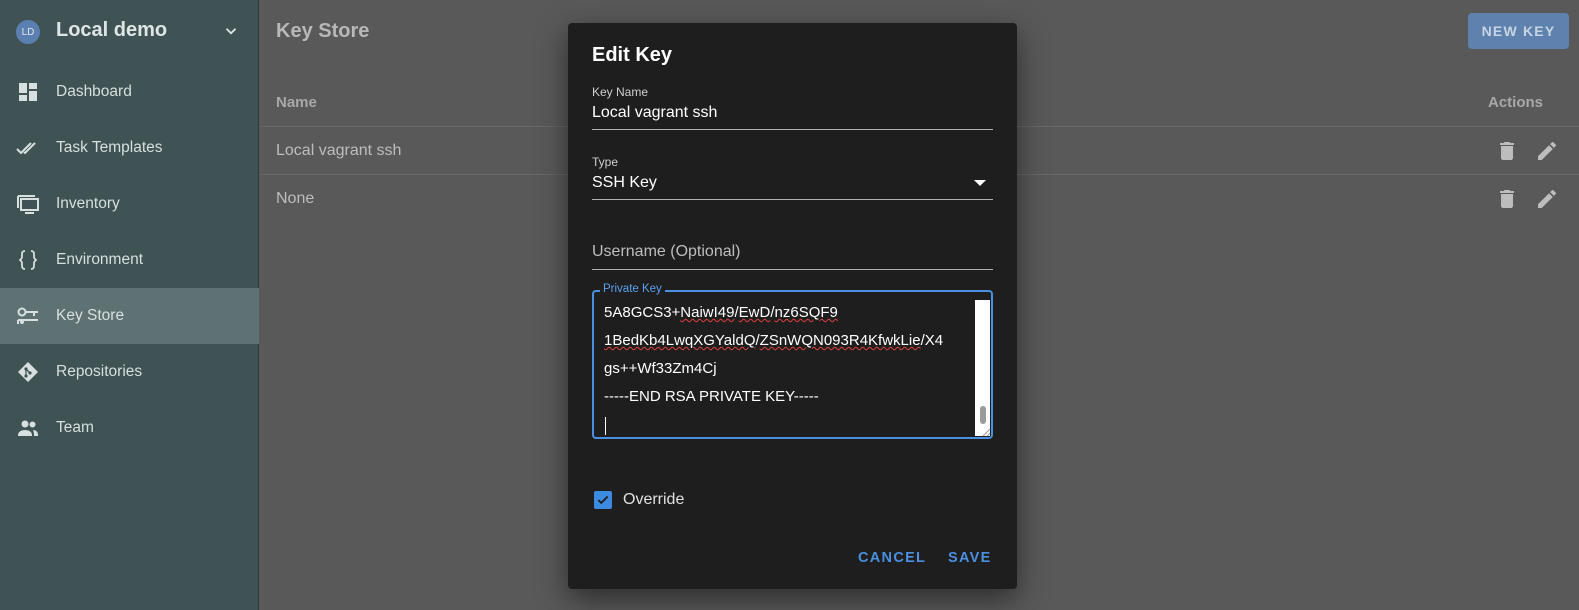 The width and height of the screenshot is (1579, 610). I want to click on column-header-name: Name, so click(296, 102).